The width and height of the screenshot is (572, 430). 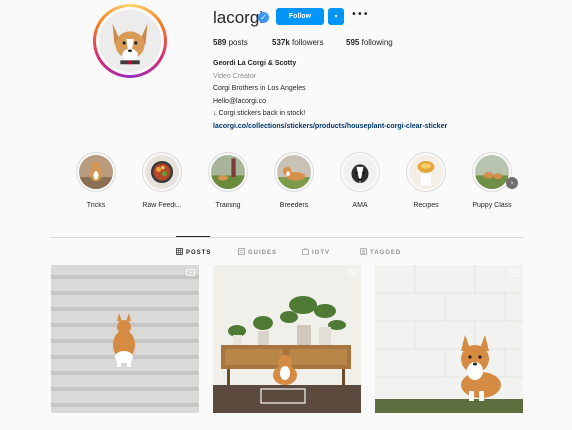 What do you see at coordinates (235, 76) in the screenshot?
I see `profile-category: Video Creator` at bounding box center [235, 76].